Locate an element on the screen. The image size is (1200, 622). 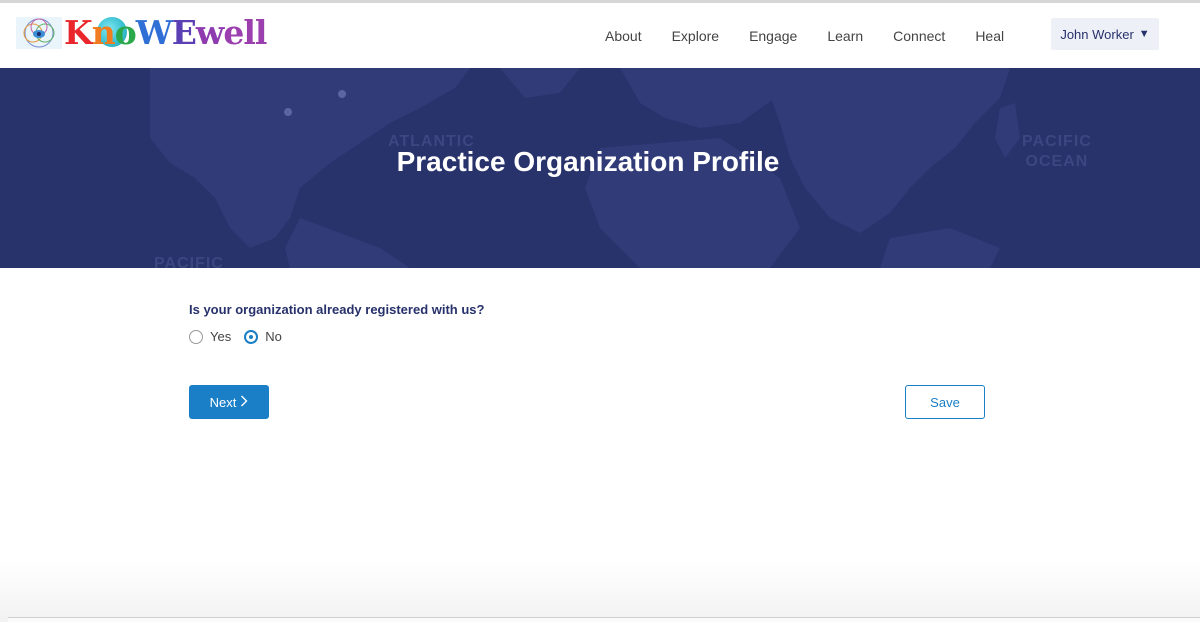
knowewell-logo: KnoWEwell is located at coordinates (142, 33).